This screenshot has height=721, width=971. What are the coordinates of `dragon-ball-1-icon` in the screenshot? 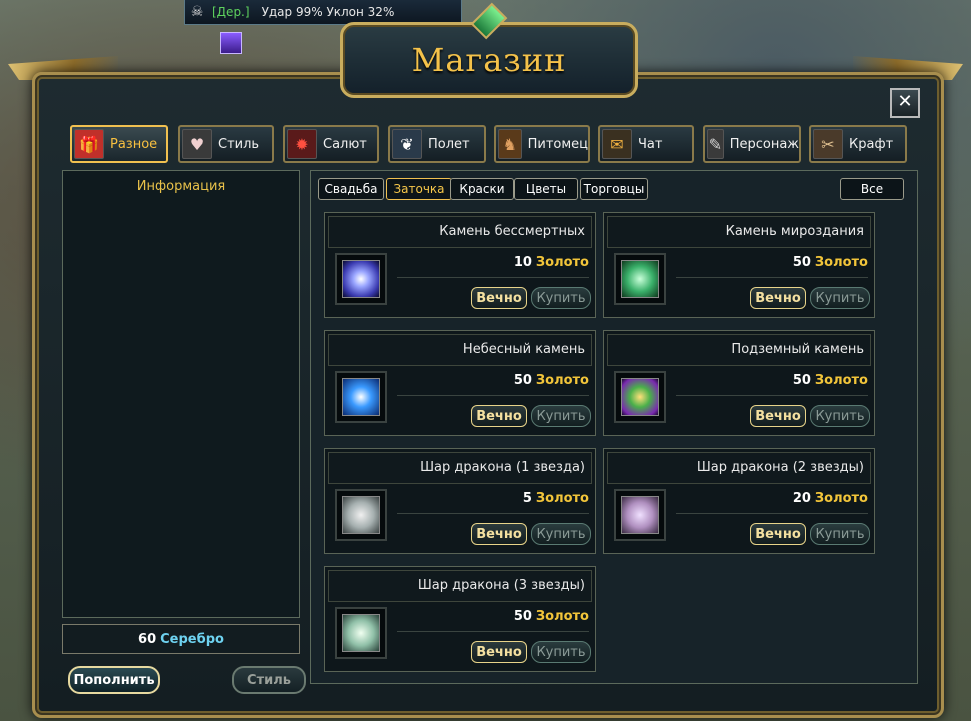 It's located at (361, 515).